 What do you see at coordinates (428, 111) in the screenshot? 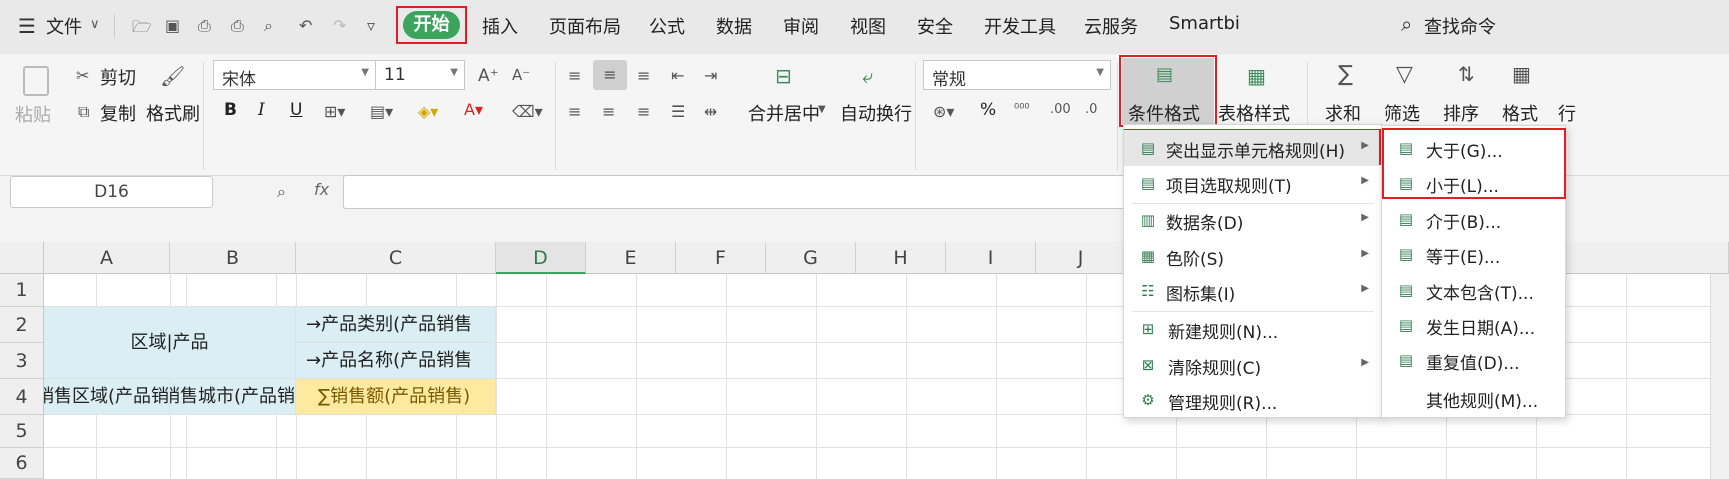
I see `fill-color-icon: ◈▾` at bounding box center [428, 111].